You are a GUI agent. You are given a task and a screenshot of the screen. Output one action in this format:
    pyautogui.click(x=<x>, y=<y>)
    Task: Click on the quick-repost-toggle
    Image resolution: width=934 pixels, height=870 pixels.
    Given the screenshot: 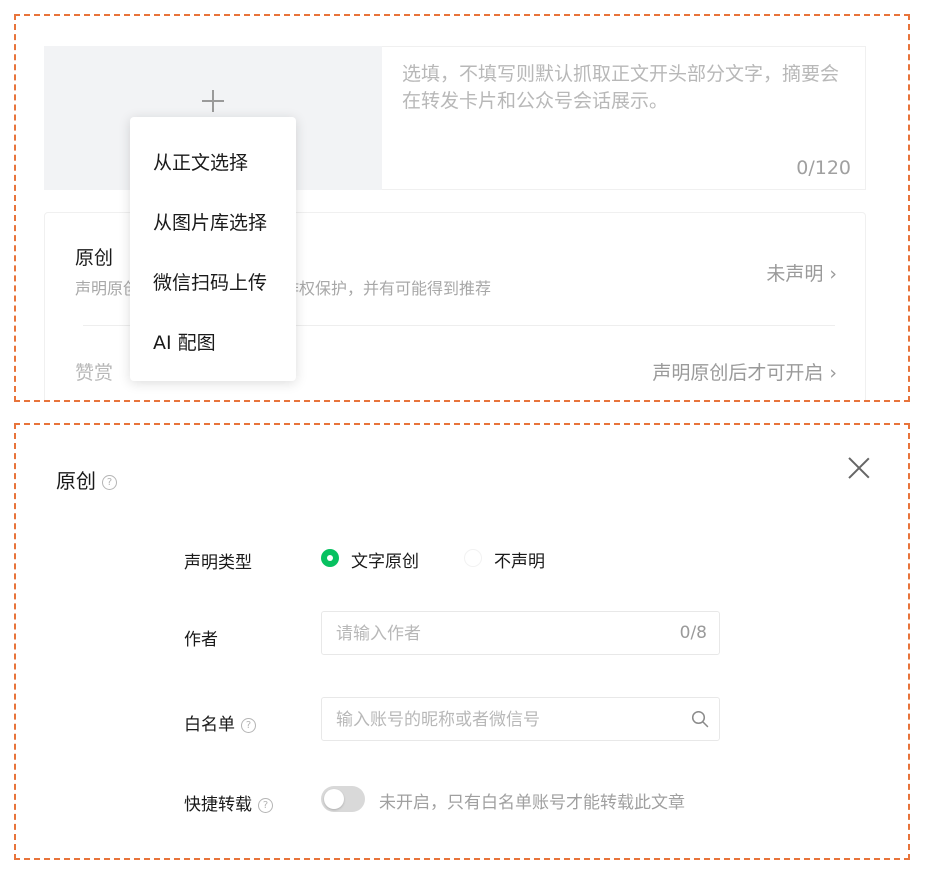 What is the action you would take?
    pyautogui.click(x=343, y=799)
    